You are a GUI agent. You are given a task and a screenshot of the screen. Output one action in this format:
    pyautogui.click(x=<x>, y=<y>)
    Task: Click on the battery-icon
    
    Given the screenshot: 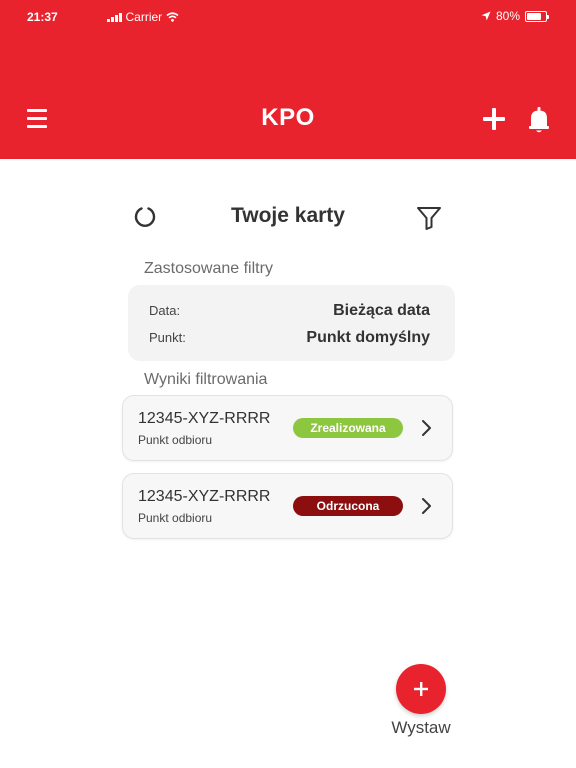 What is the action you would take?
    pyautogui.click(x=537, y=16)
    